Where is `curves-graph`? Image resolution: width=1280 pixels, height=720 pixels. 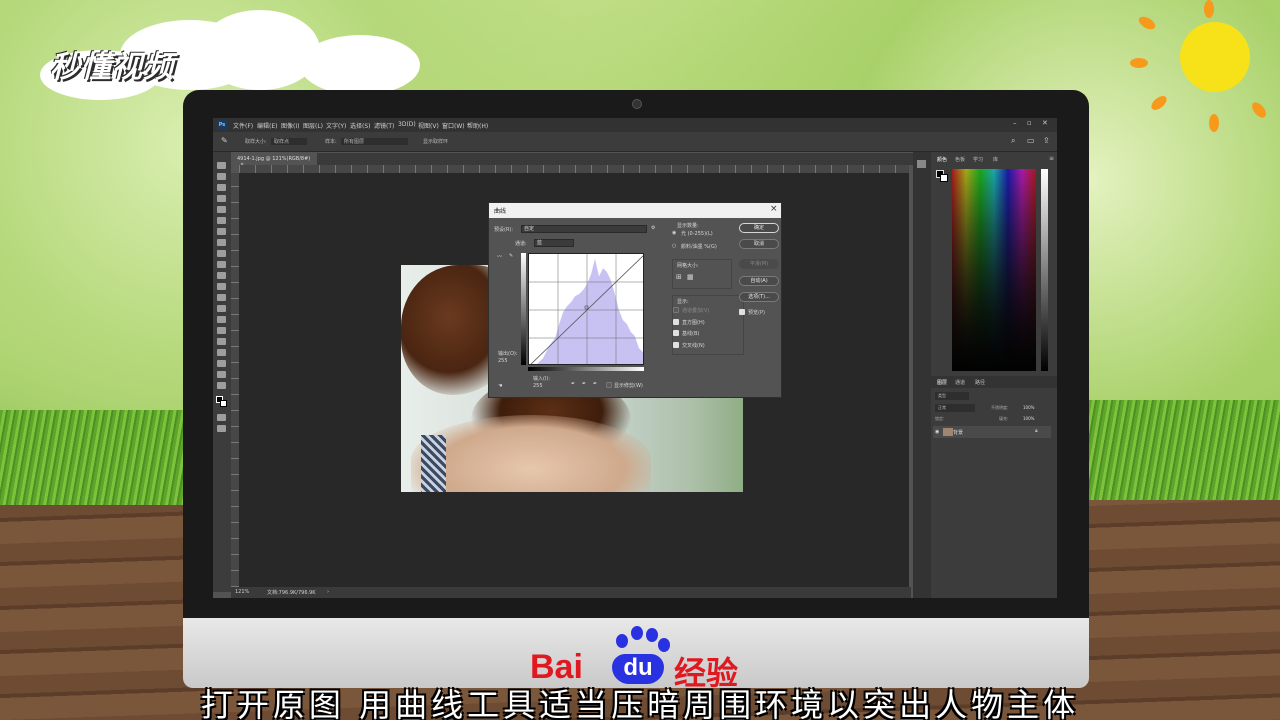
curves-graph is located at coordinates (586, 309).